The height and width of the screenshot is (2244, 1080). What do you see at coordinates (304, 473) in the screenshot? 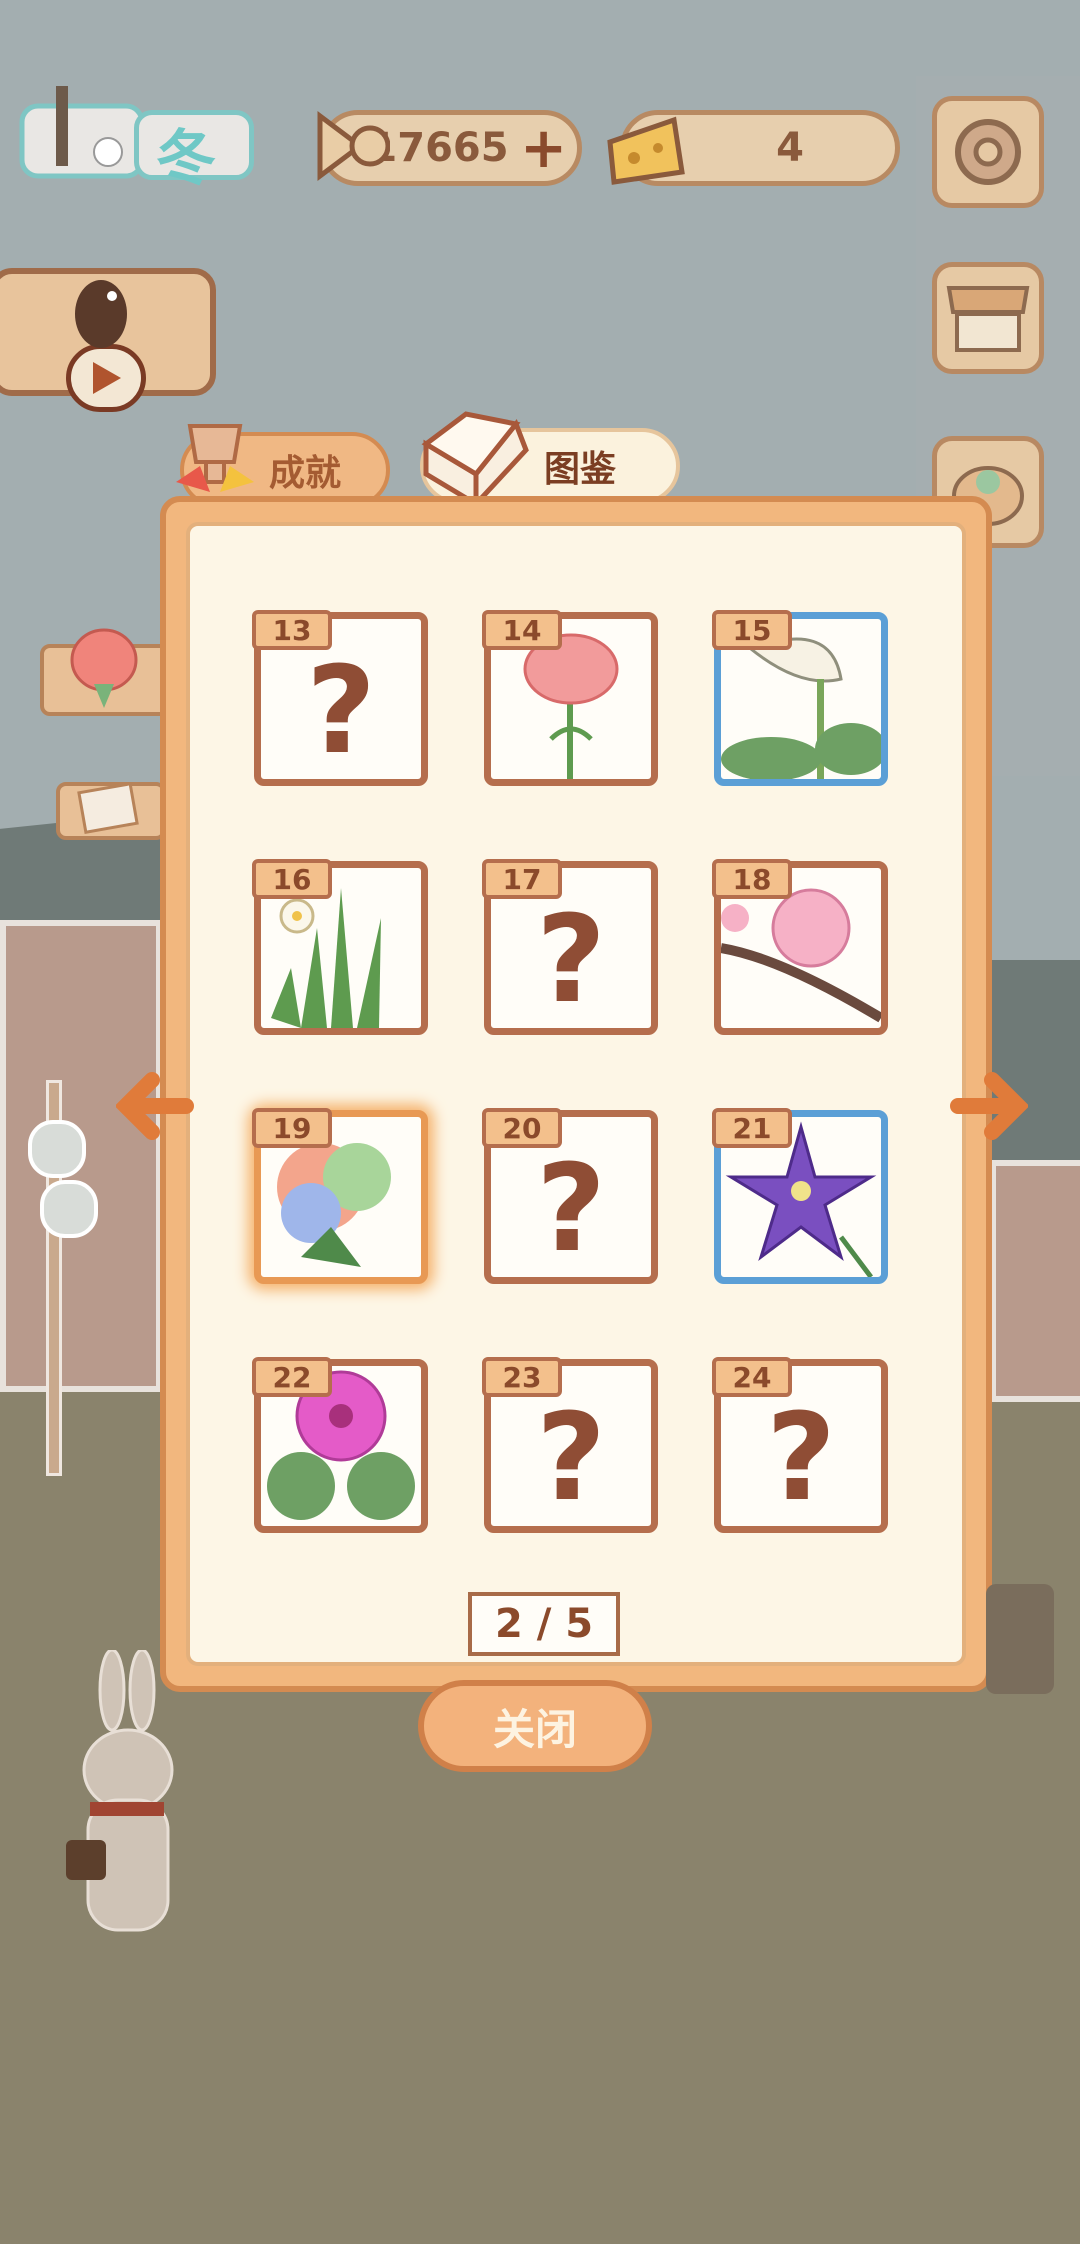
I see `tab-achievements-label: 成就` at bounding box center [304, 473].